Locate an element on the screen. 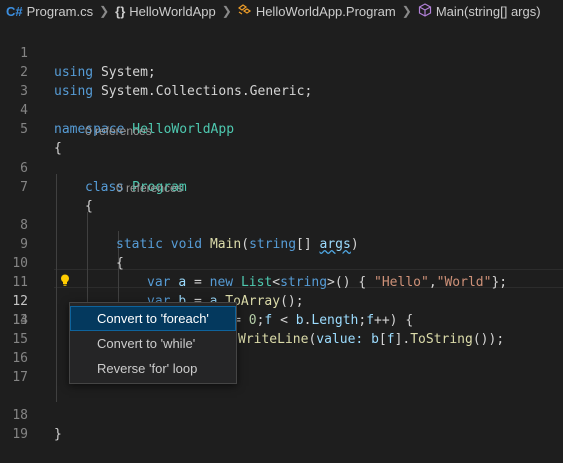  code-line: 6 class Program is located at coordinates (281, 167).